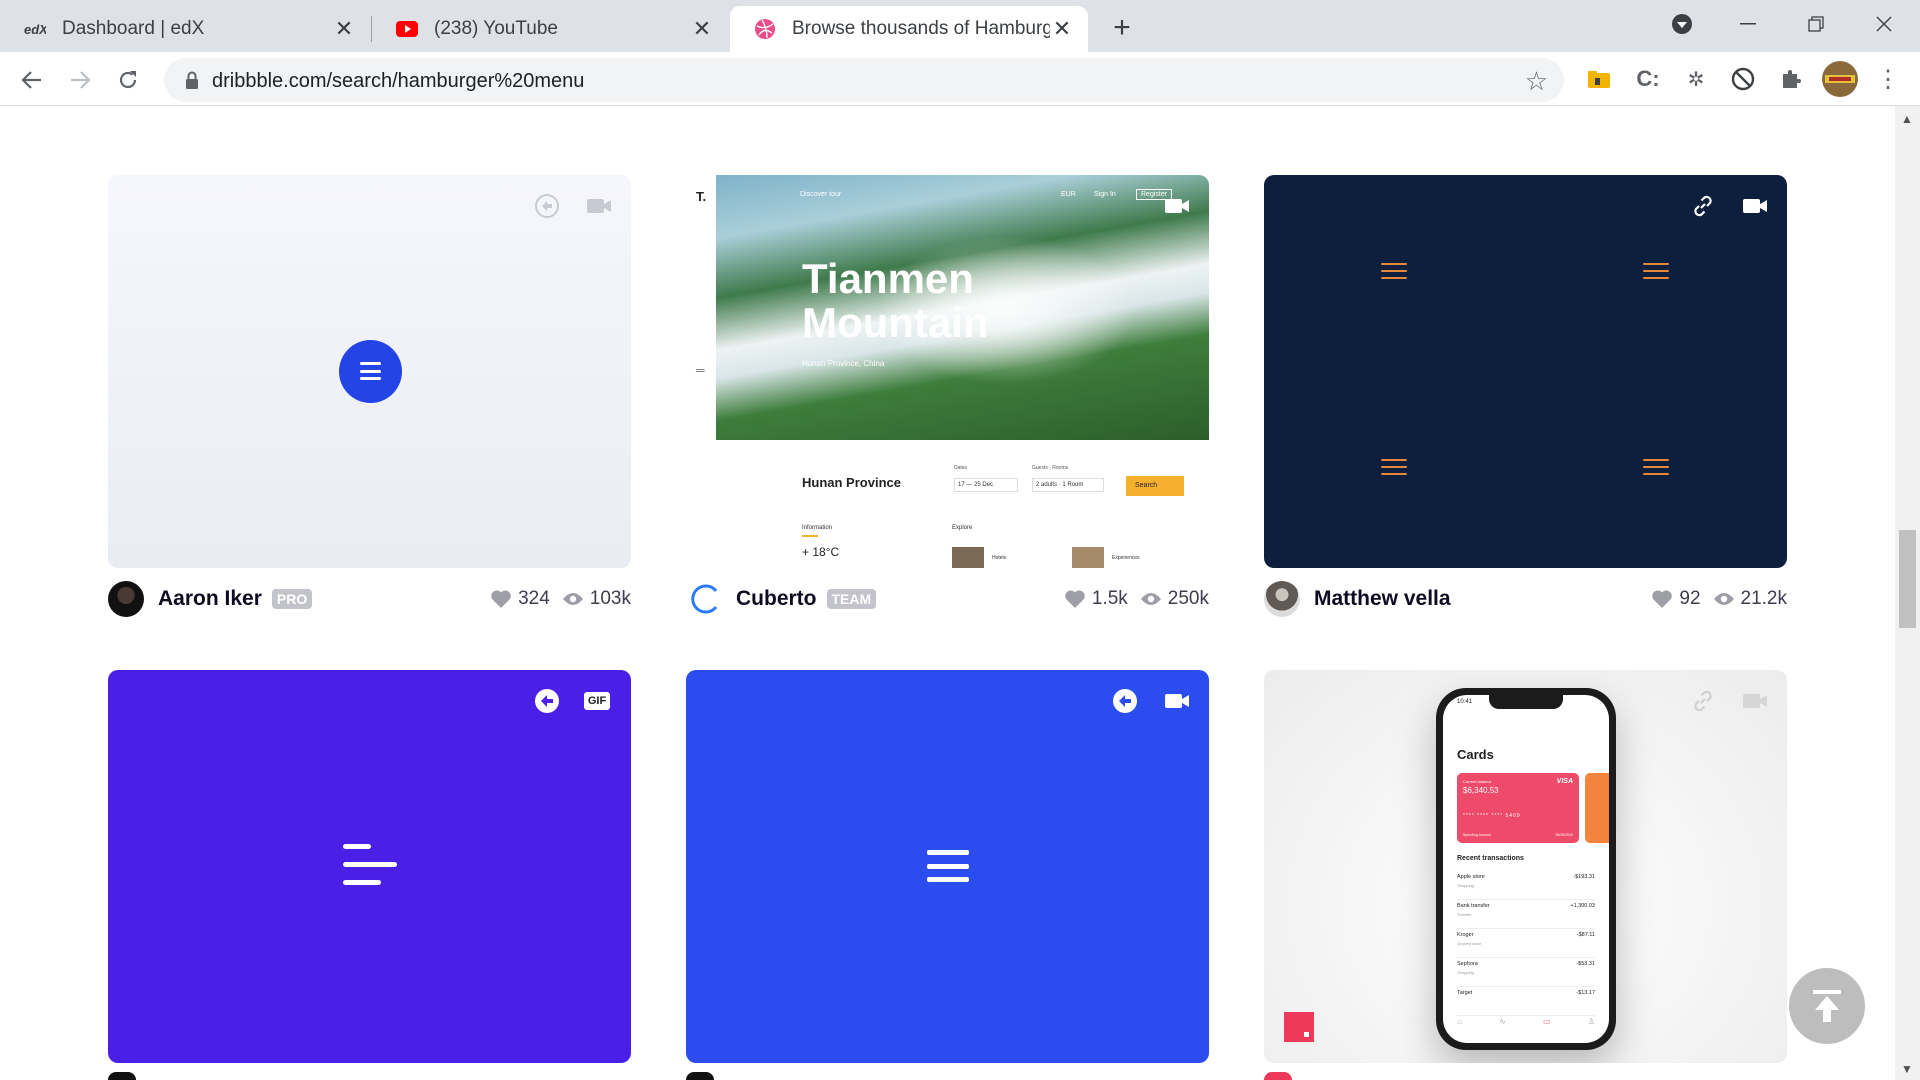  Describe the element at coordinates (1382, 599) in the screenshot. I see `author-name: Matthew vella` at that location.